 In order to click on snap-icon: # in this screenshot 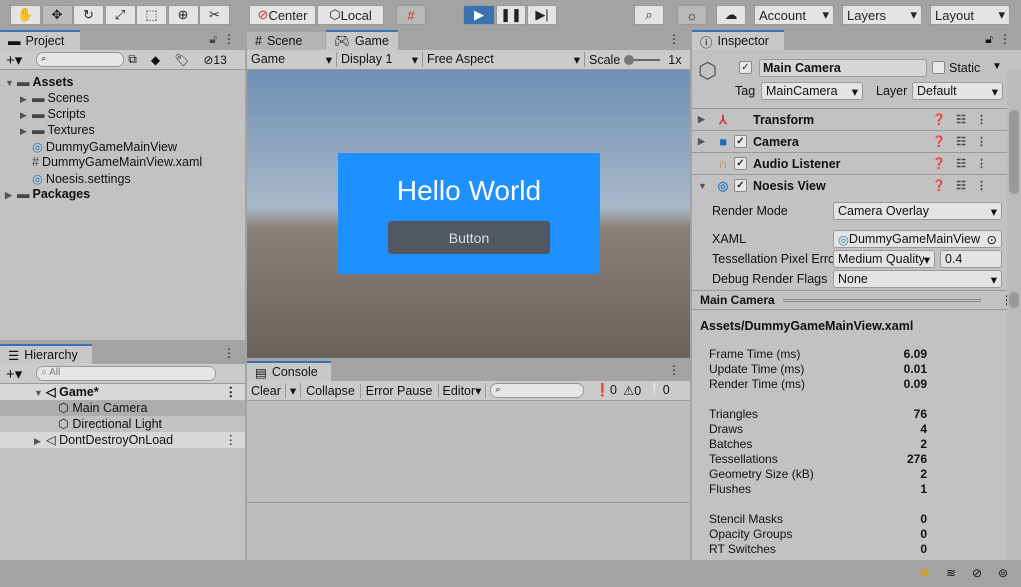, I will do `click(411, 15)`.